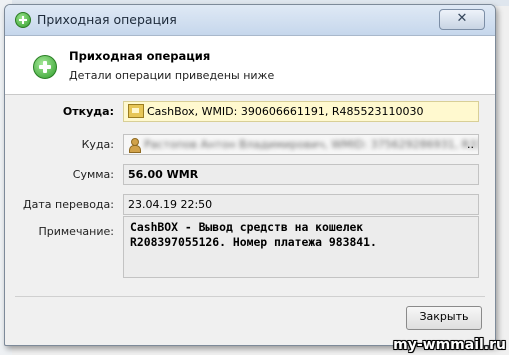  Describe the element at coordinates (93, 174) in the screenshot. I see `amount-label: Сумма:` at that location.